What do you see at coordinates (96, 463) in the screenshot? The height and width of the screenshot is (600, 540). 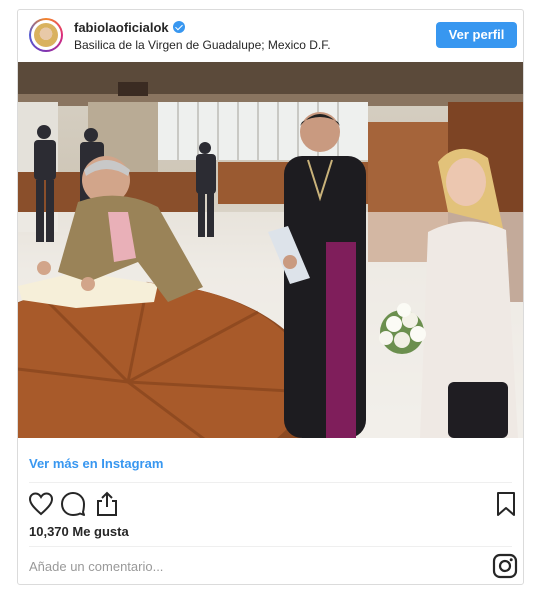 I see `view-more-on-instagram-link: Ver más en Instagram` at bounding box center [96, 463].